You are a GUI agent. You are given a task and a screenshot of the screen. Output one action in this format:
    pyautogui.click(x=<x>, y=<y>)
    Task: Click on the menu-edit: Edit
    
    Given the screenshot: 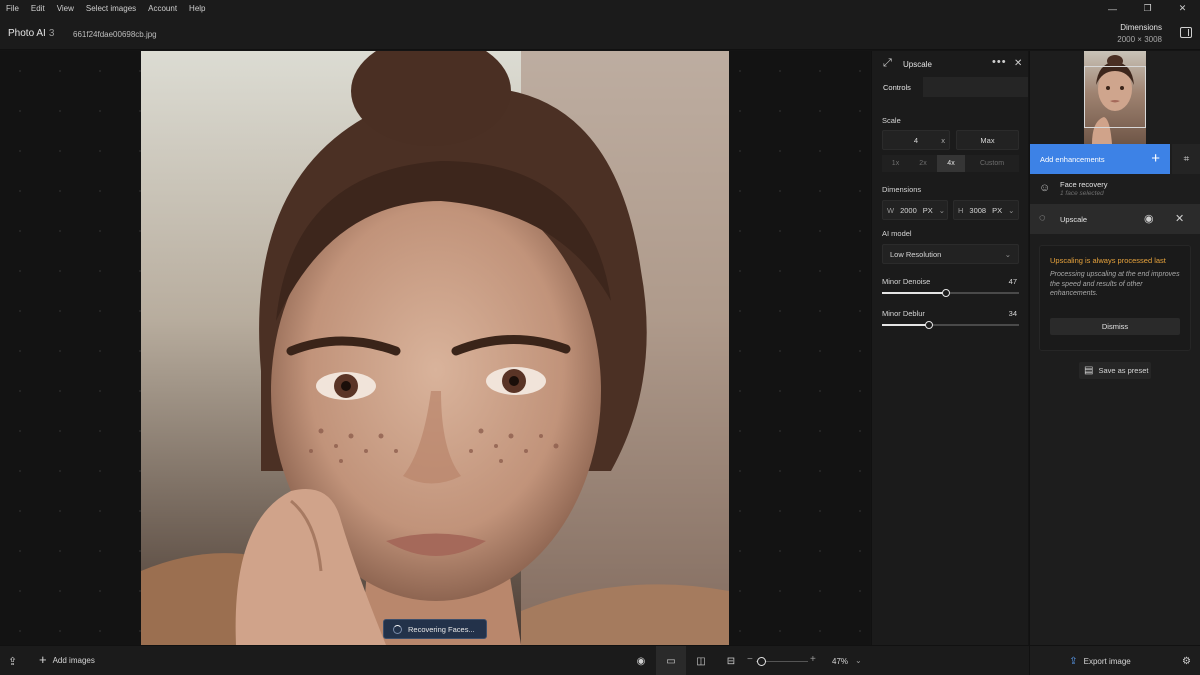 What is the action you would take?
    pyautogui.click(x=38, y=8)
    